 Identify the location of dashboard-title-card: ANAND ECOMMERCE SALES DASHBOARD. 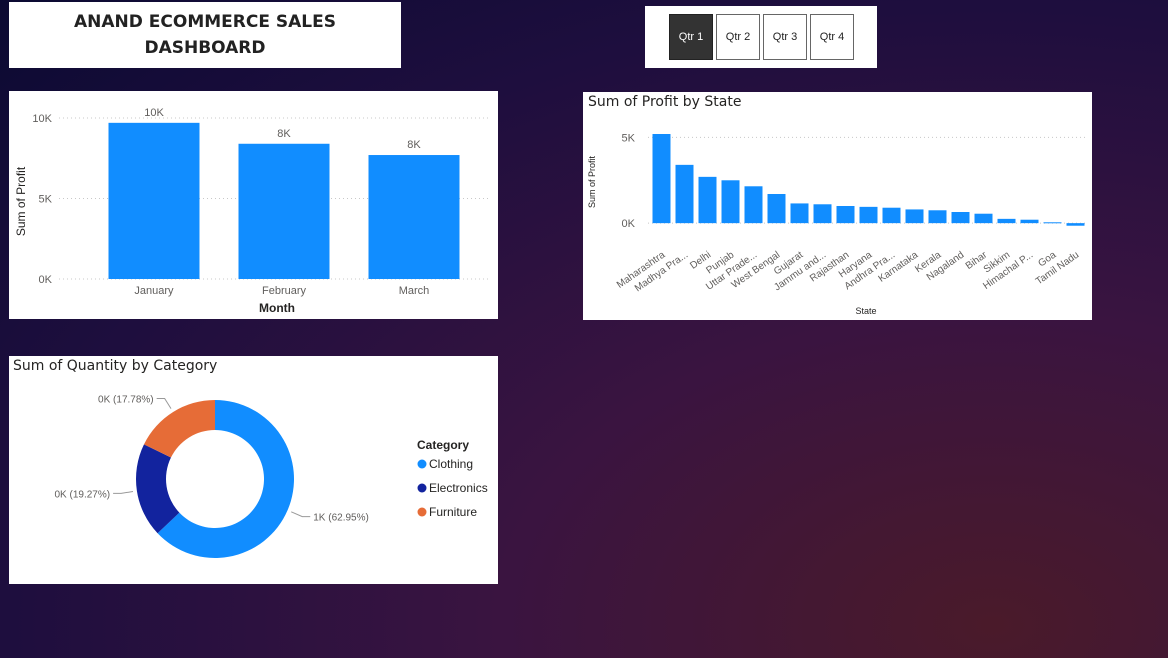
(205, 35).